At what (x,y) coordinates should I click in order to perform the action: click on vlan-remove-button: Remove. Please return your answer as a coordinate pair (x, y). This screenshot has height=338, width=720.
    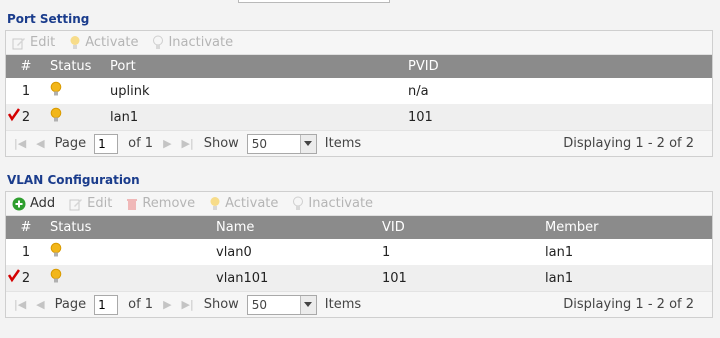
    Looking at the image, I should click on (160, 203).